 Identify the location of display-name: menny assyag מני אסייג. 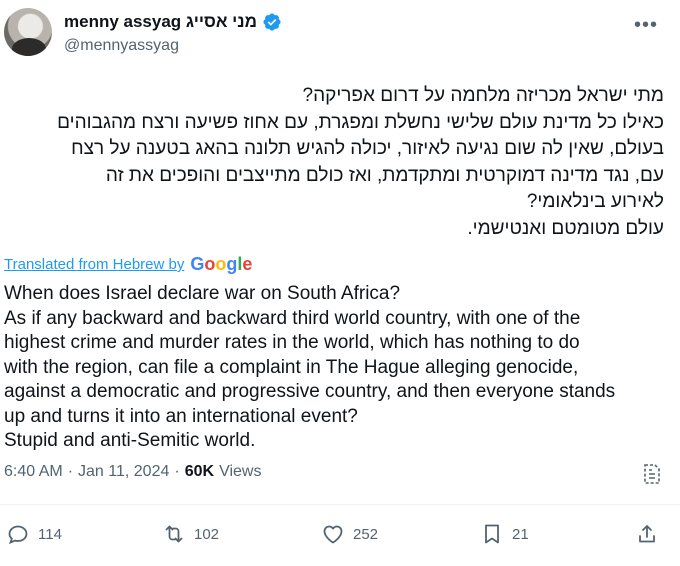
(160, 22).